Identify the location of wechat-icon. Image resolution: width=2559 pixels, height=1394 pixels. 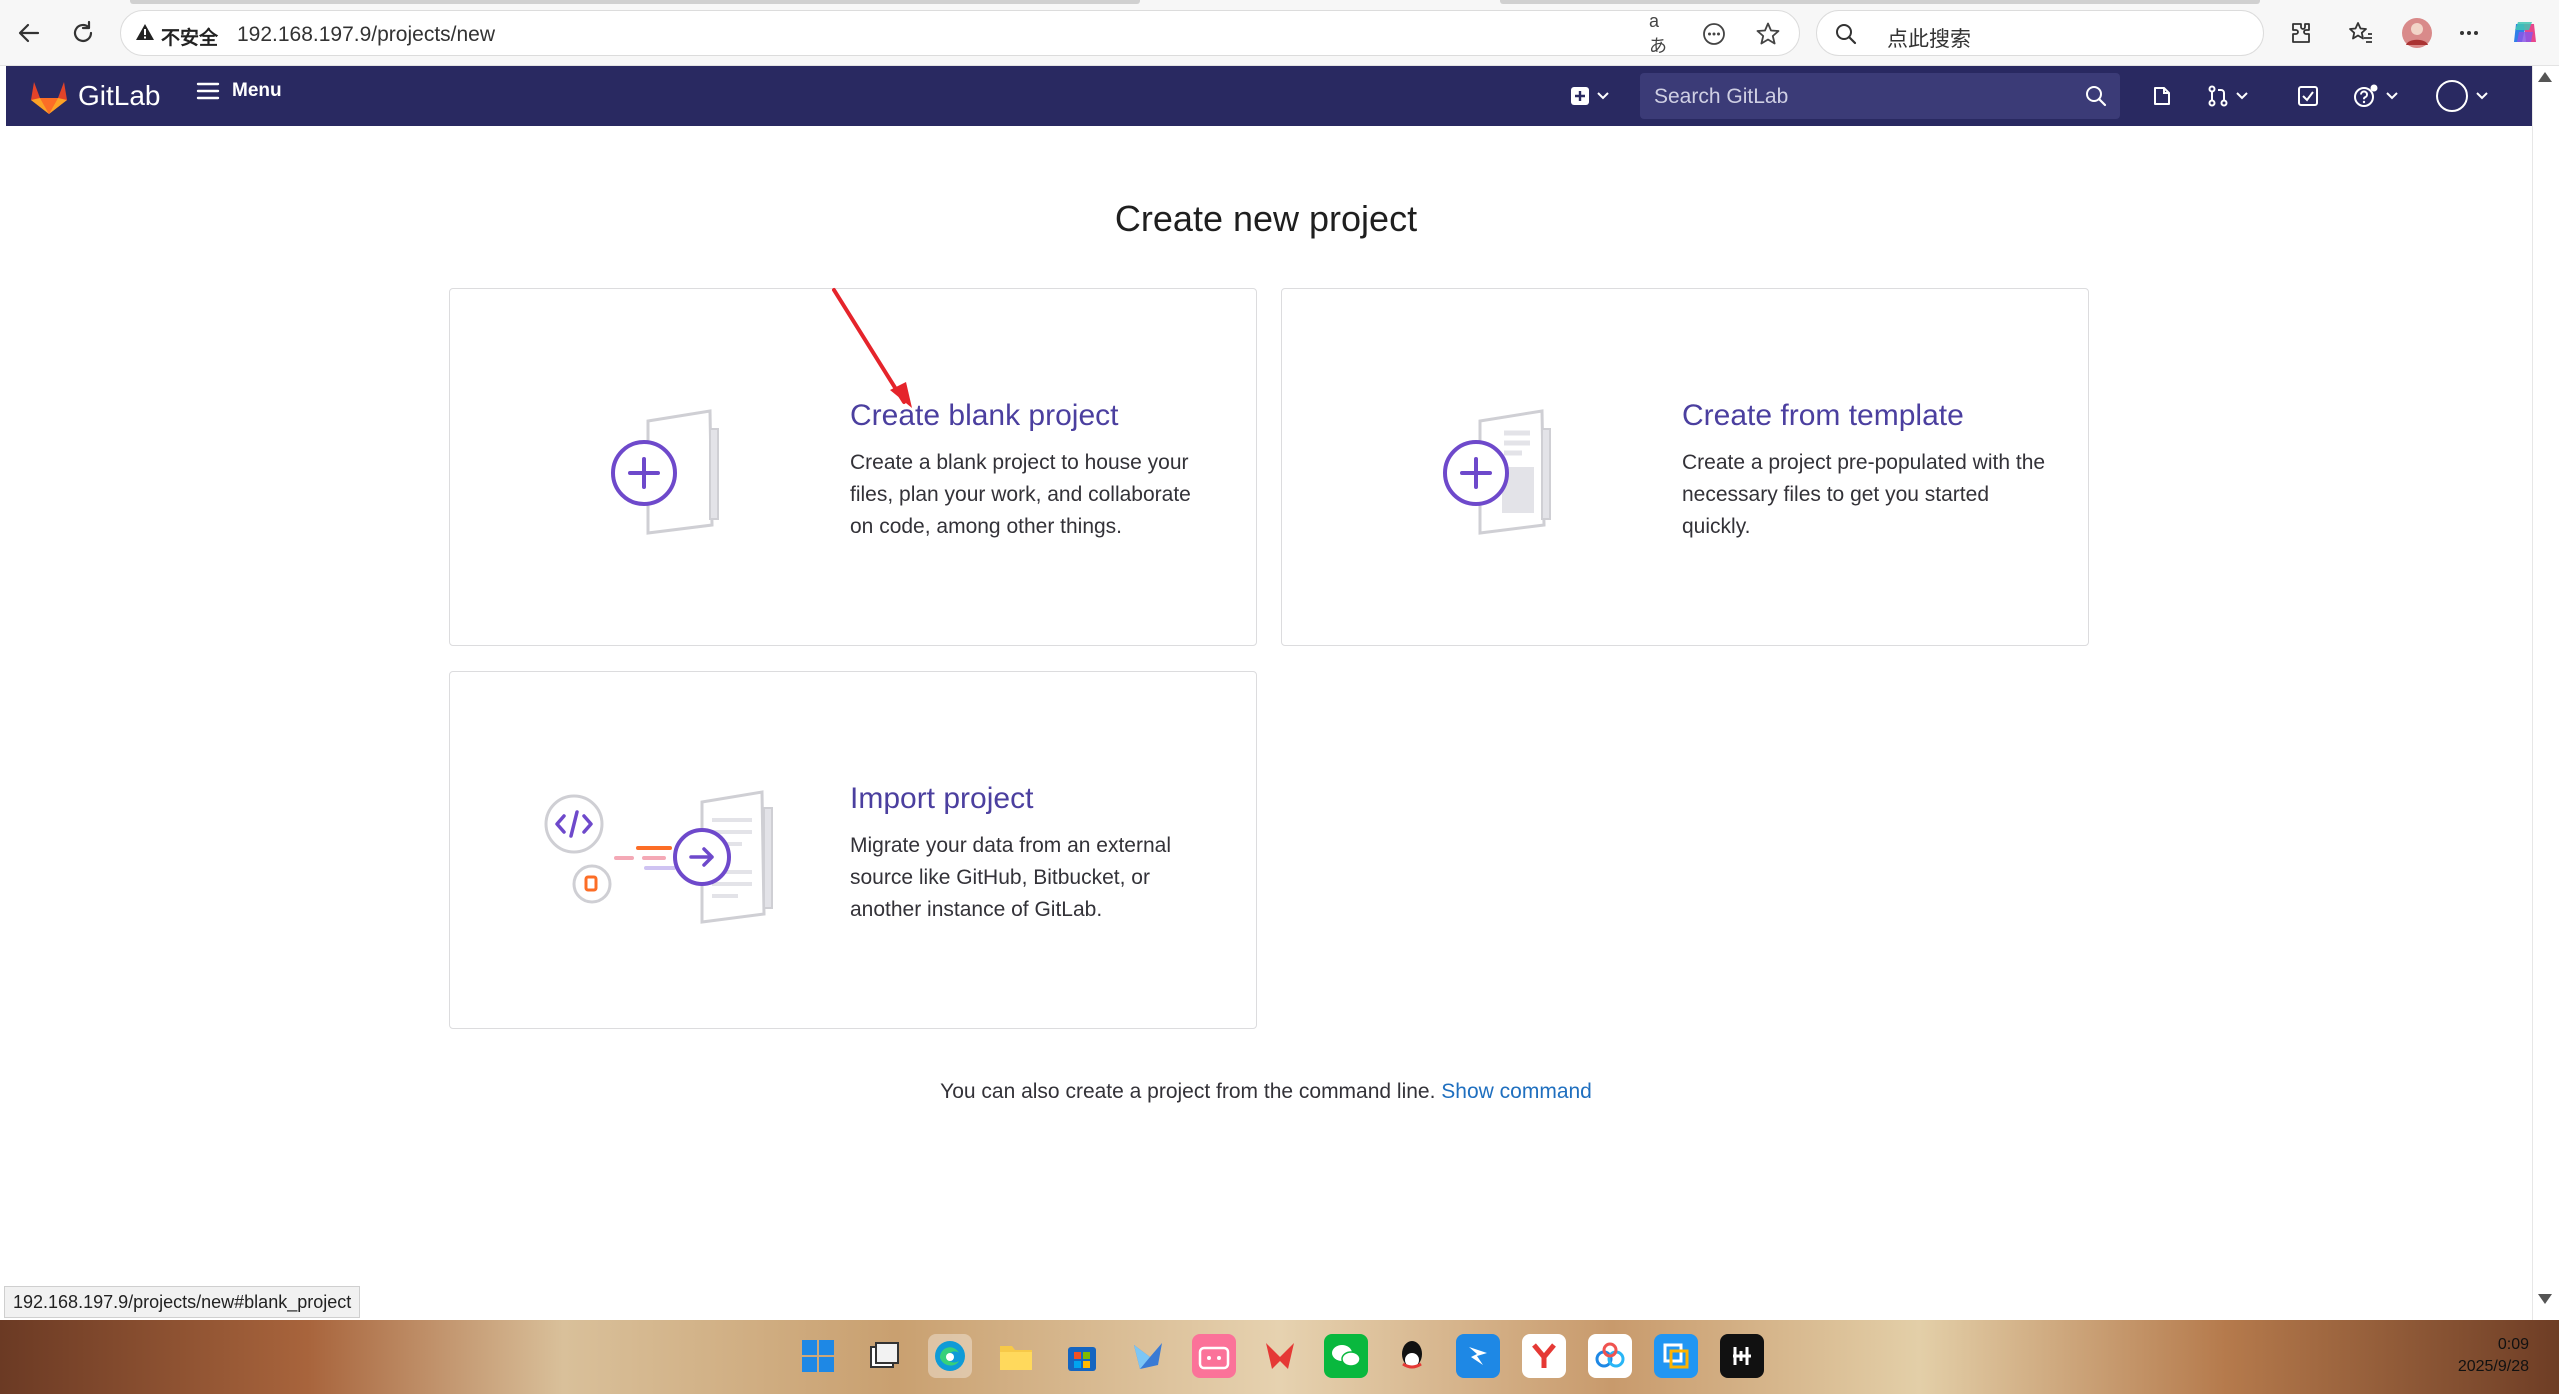
(1346, 1356).